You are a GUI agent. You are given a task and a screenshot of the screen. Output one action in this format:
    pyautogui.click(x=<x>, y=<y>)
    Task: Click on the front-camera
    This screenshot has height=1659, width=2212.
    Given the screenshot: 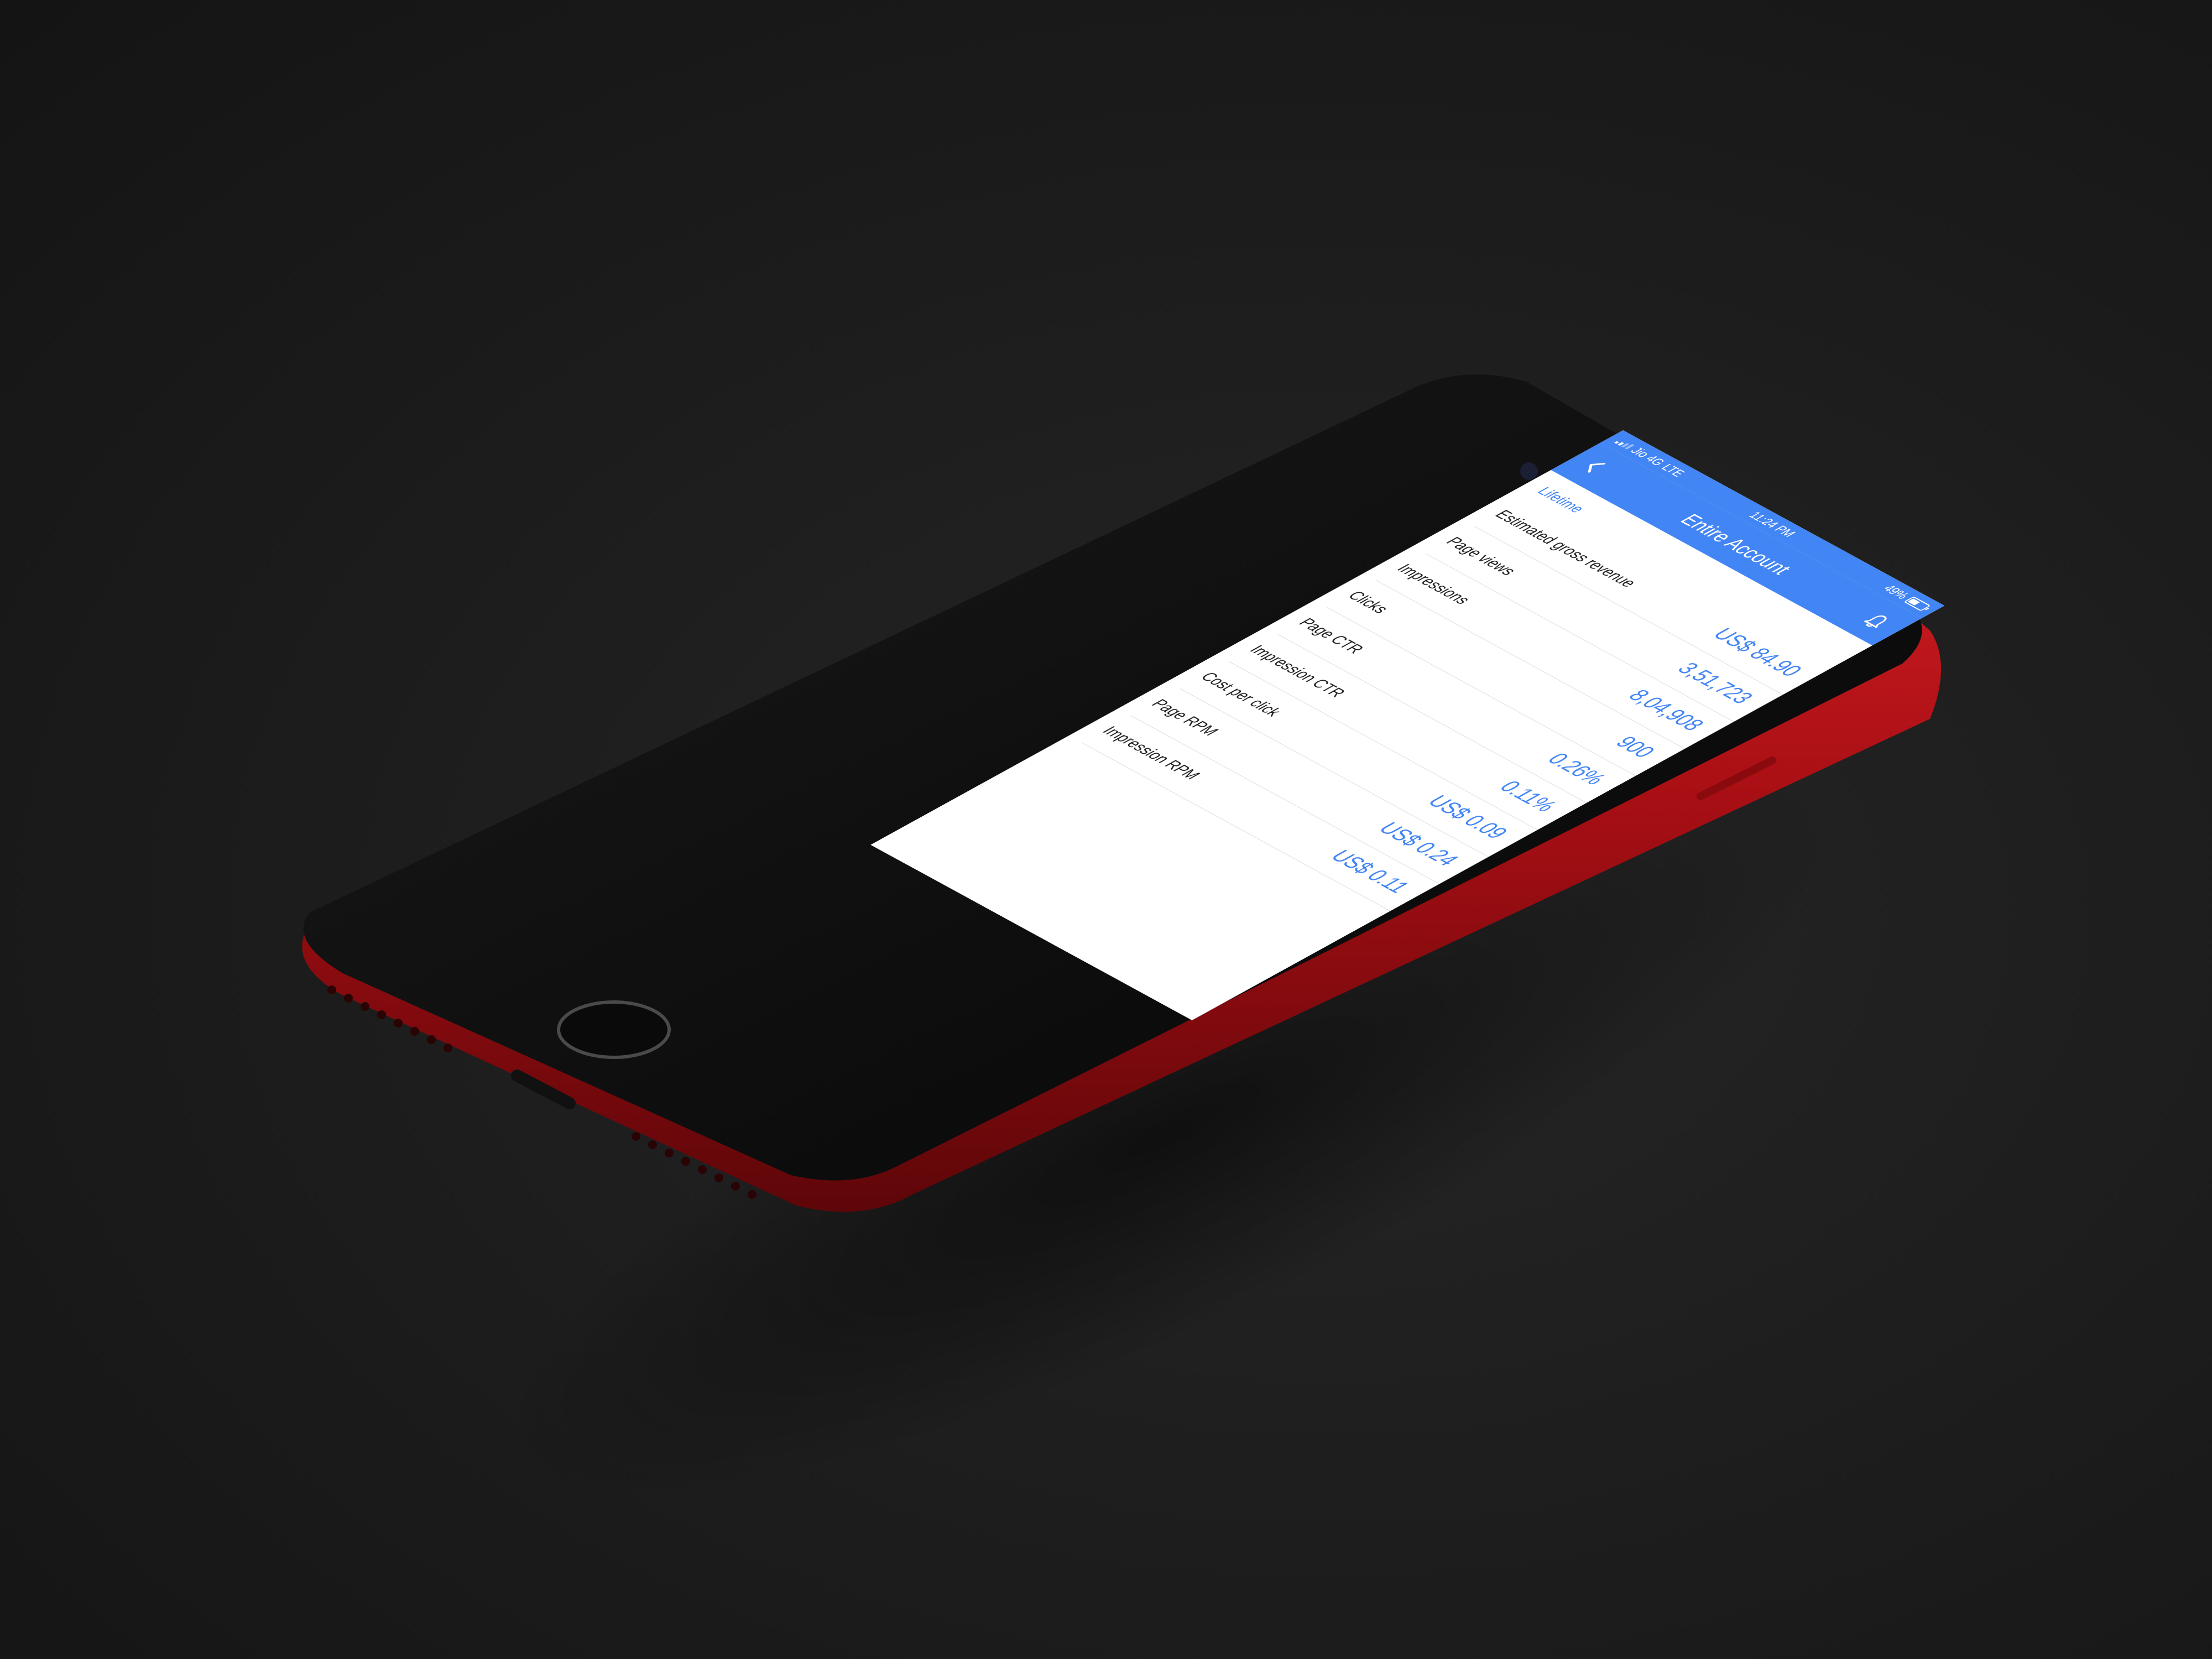 What is the action you would take?
    pyautogui.click(x=1529, y=471)
    